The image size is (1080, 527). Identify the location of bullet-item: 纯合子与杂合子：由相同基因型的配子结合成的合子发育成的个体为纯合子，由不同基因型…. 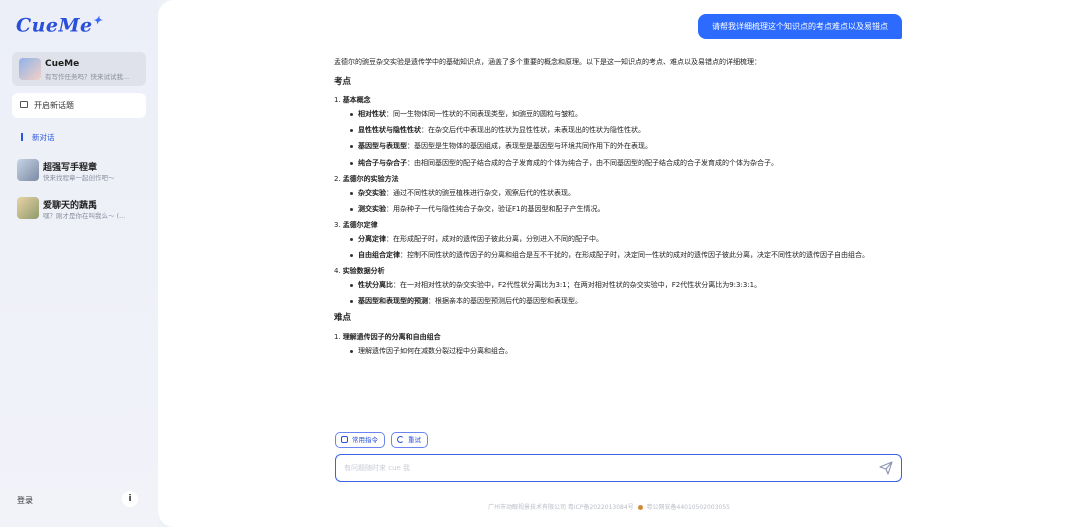
(618, 163).